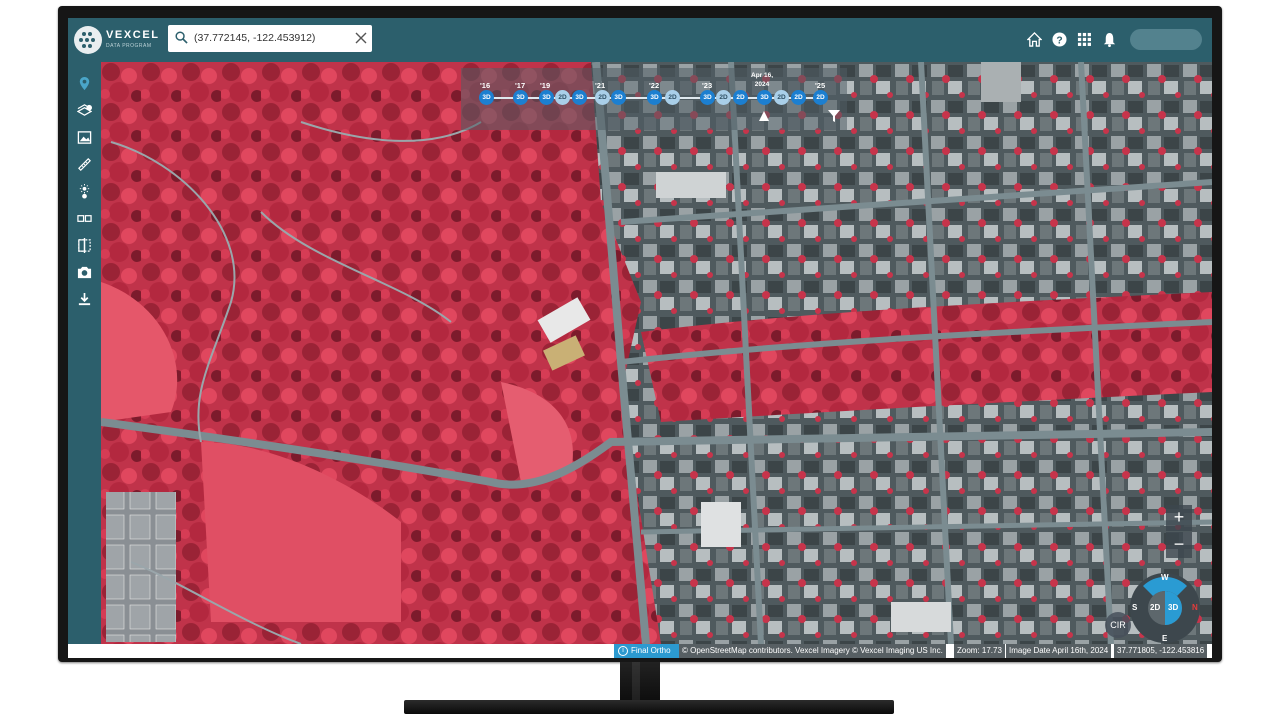 The height and width of the screenshot is (720, 1280). Describe the element at coordinates (600, 85) in the screenshot. I see `timeline-year: '21` at that location.